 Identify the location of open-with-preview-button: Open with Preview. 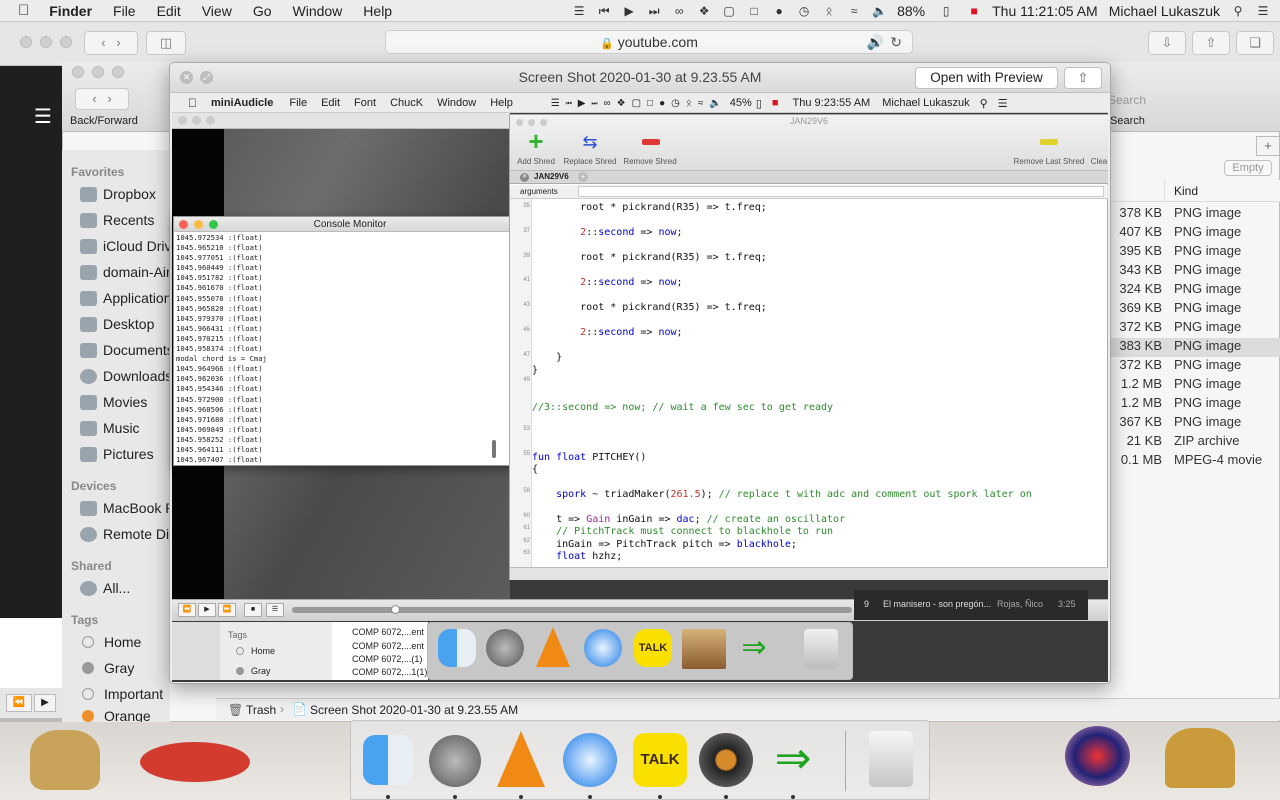
(986, 78).